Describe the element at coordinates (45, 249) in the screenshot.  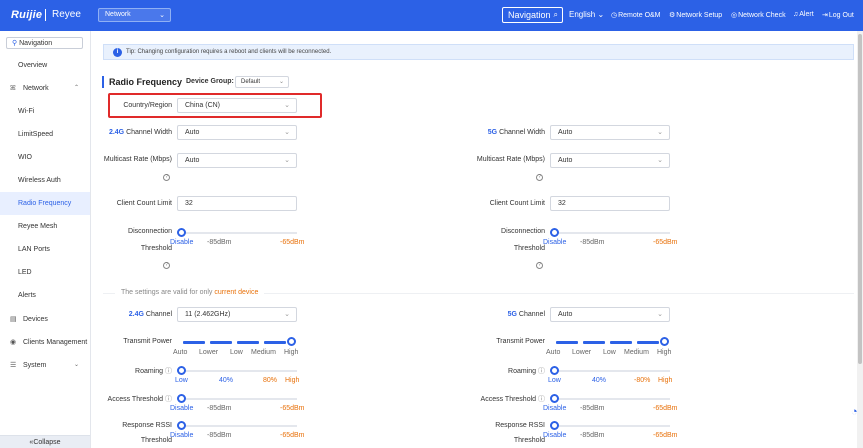
I see `sidebar-item-lan-ports: LAN Ports` at that location.